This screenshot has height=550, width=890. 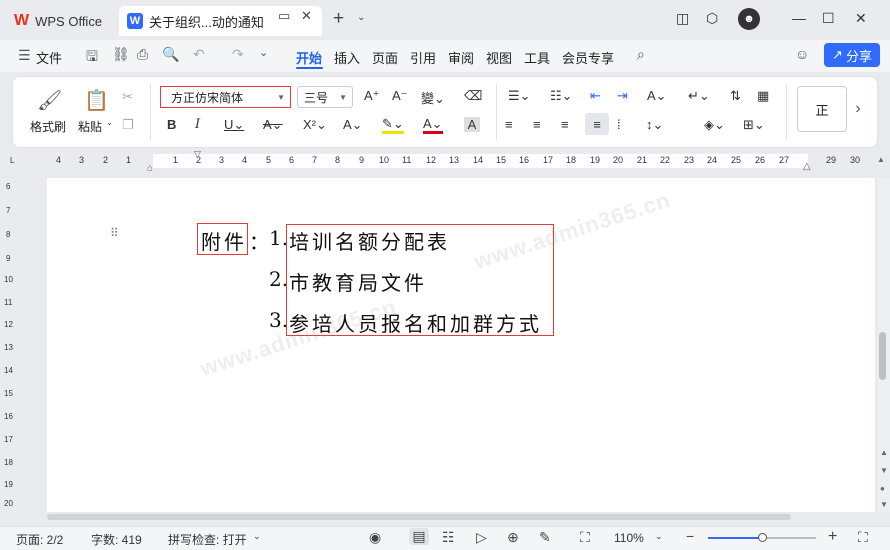 What do you see at coordinates (372, 96) in the screenshot?
I see `grow-font-icon: A⁺` at bounding box center [372, 96].